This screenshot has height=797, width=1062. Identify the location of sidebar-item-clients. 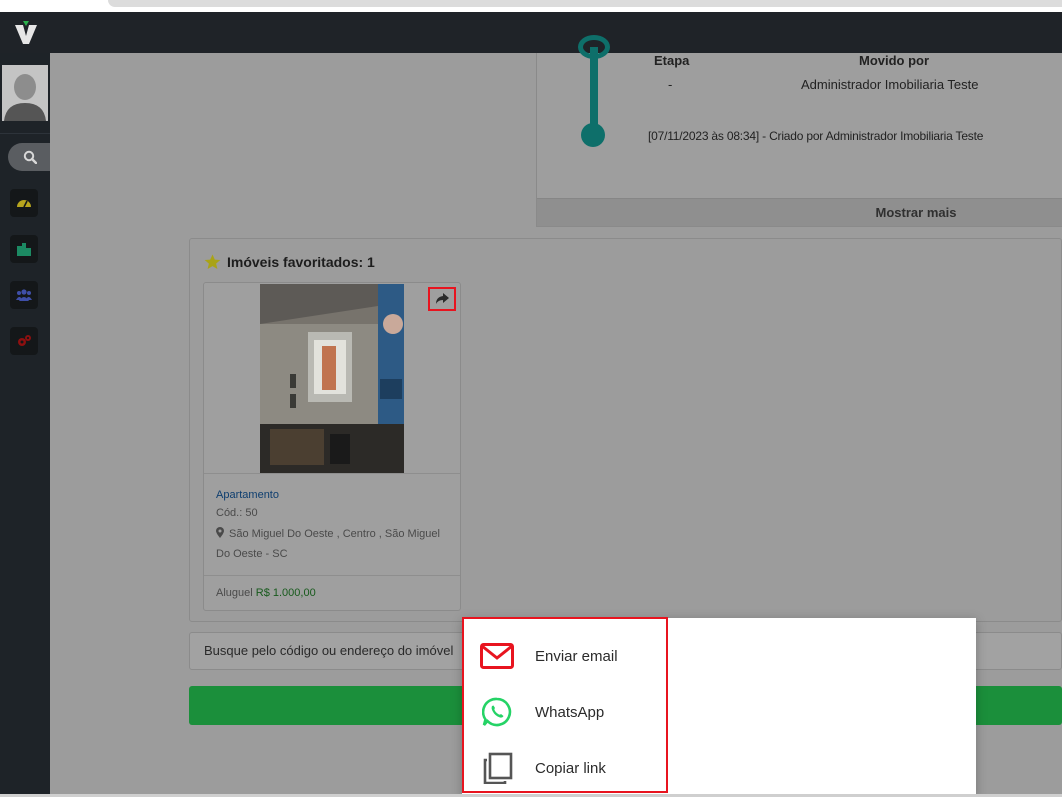
(24, 295).